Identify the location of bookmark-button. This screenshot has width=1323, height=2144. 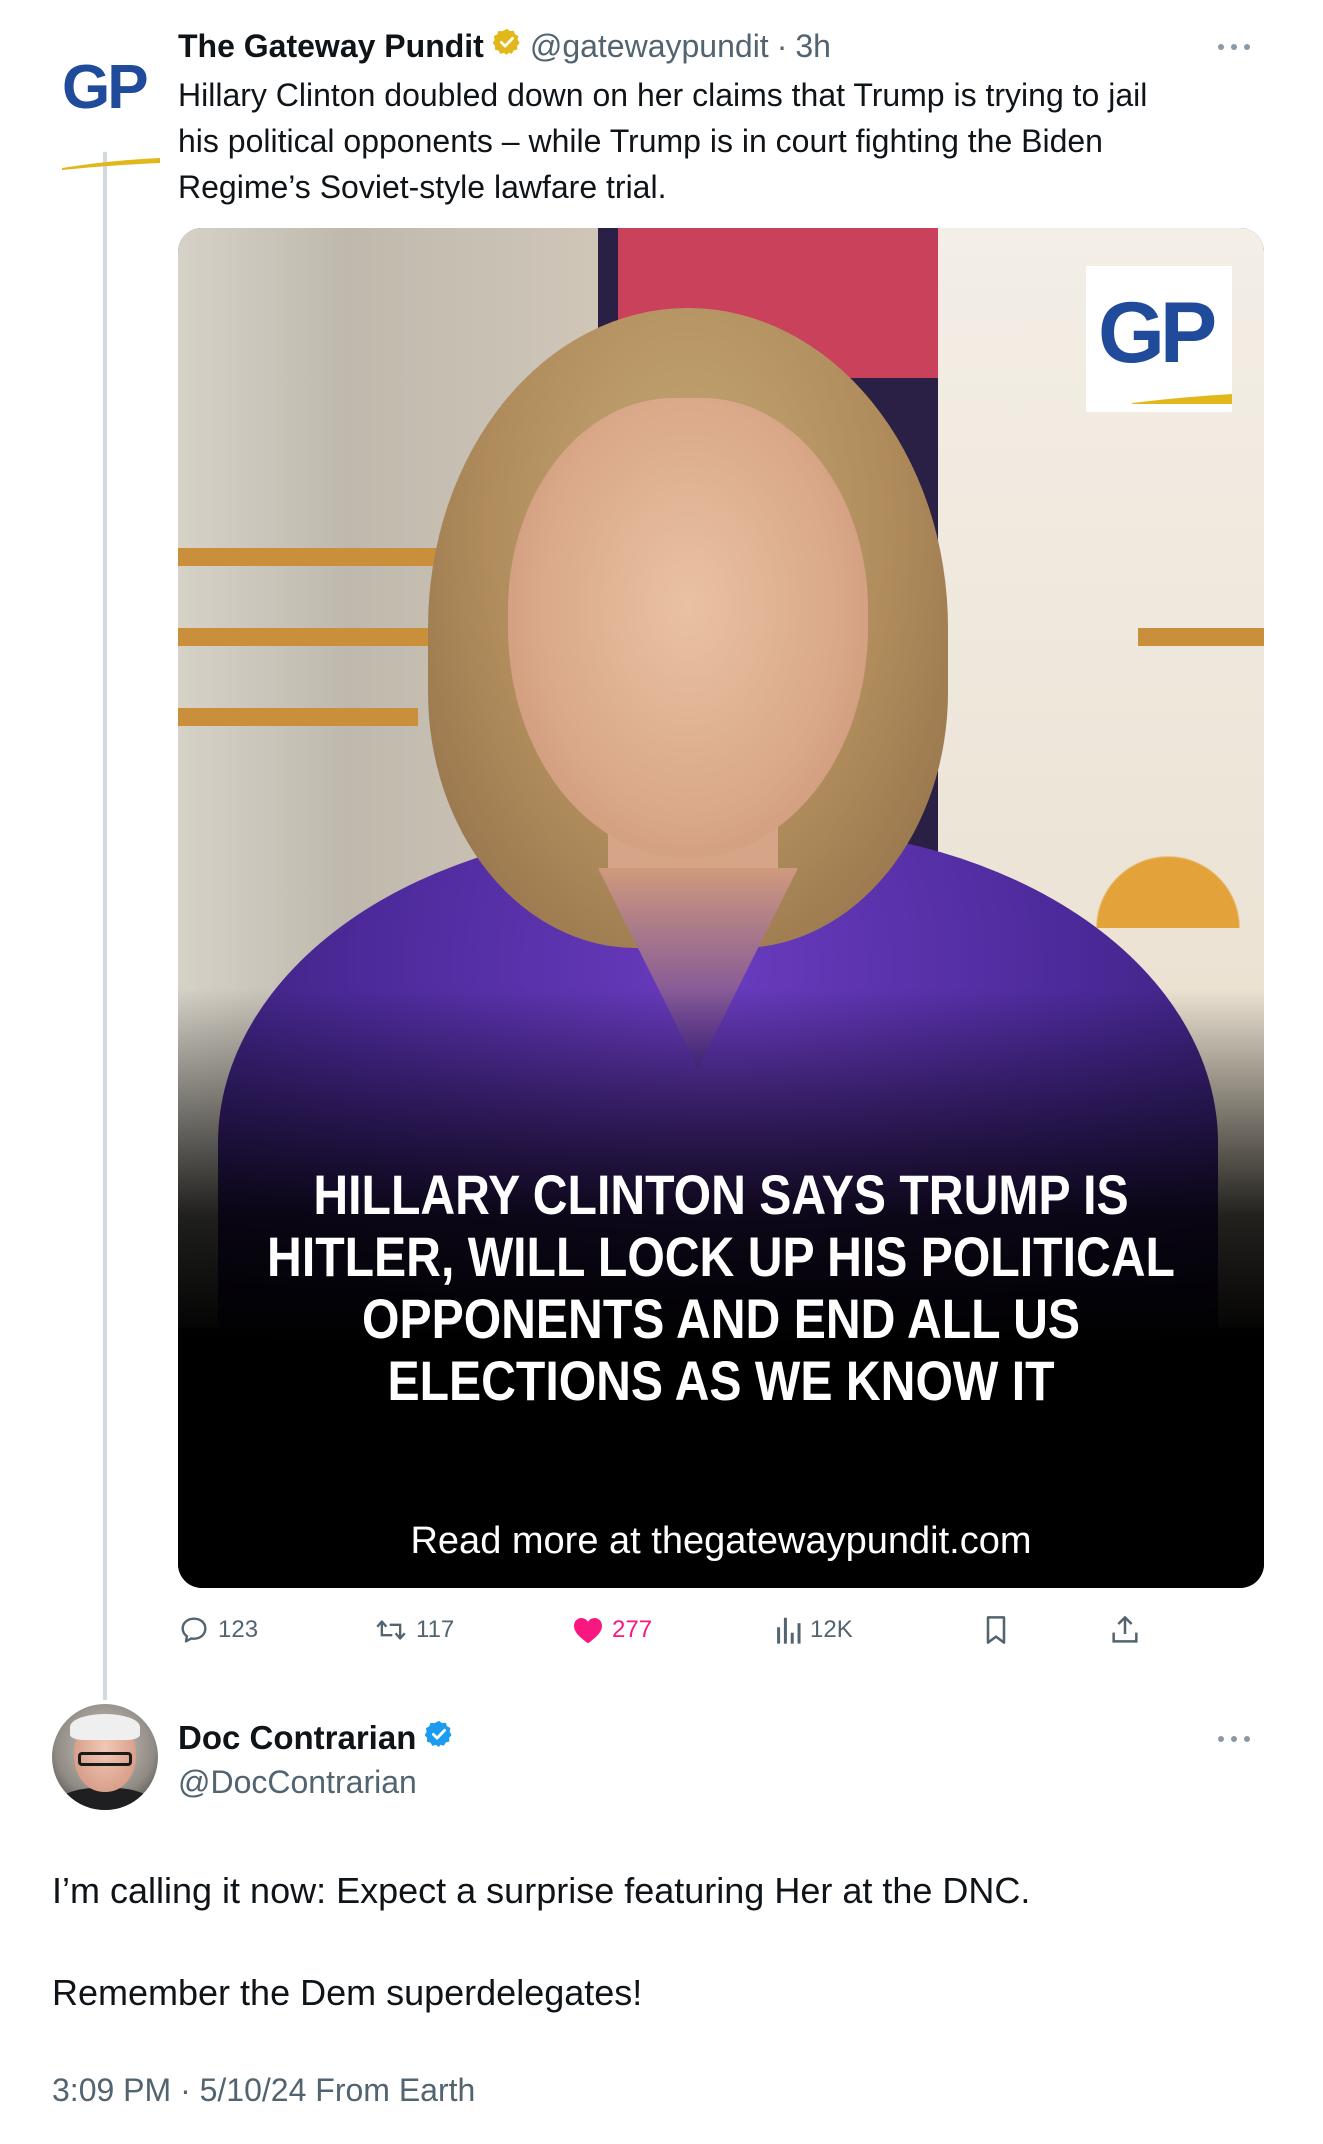
(996, 1630).